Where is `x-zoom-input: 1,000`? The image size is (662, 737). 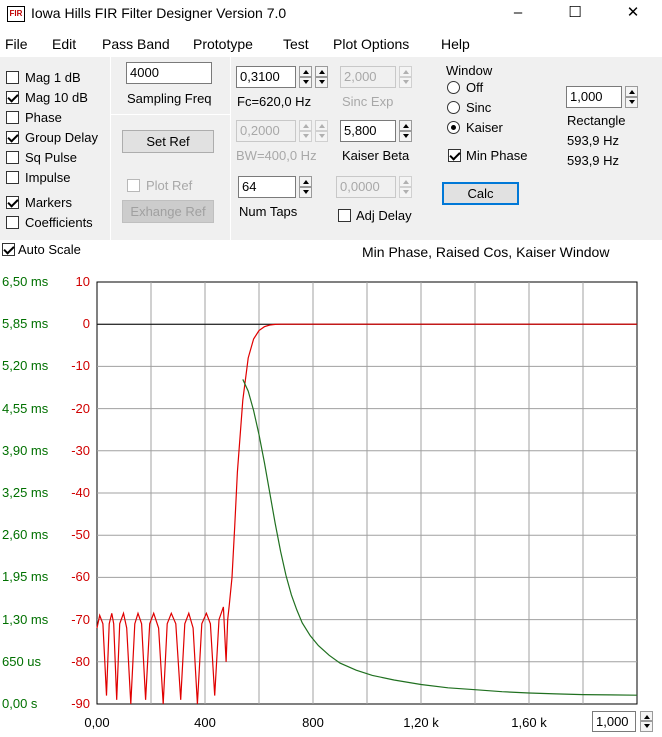
x-zoom-input: 1,000 is located at coordinates (614, 721).